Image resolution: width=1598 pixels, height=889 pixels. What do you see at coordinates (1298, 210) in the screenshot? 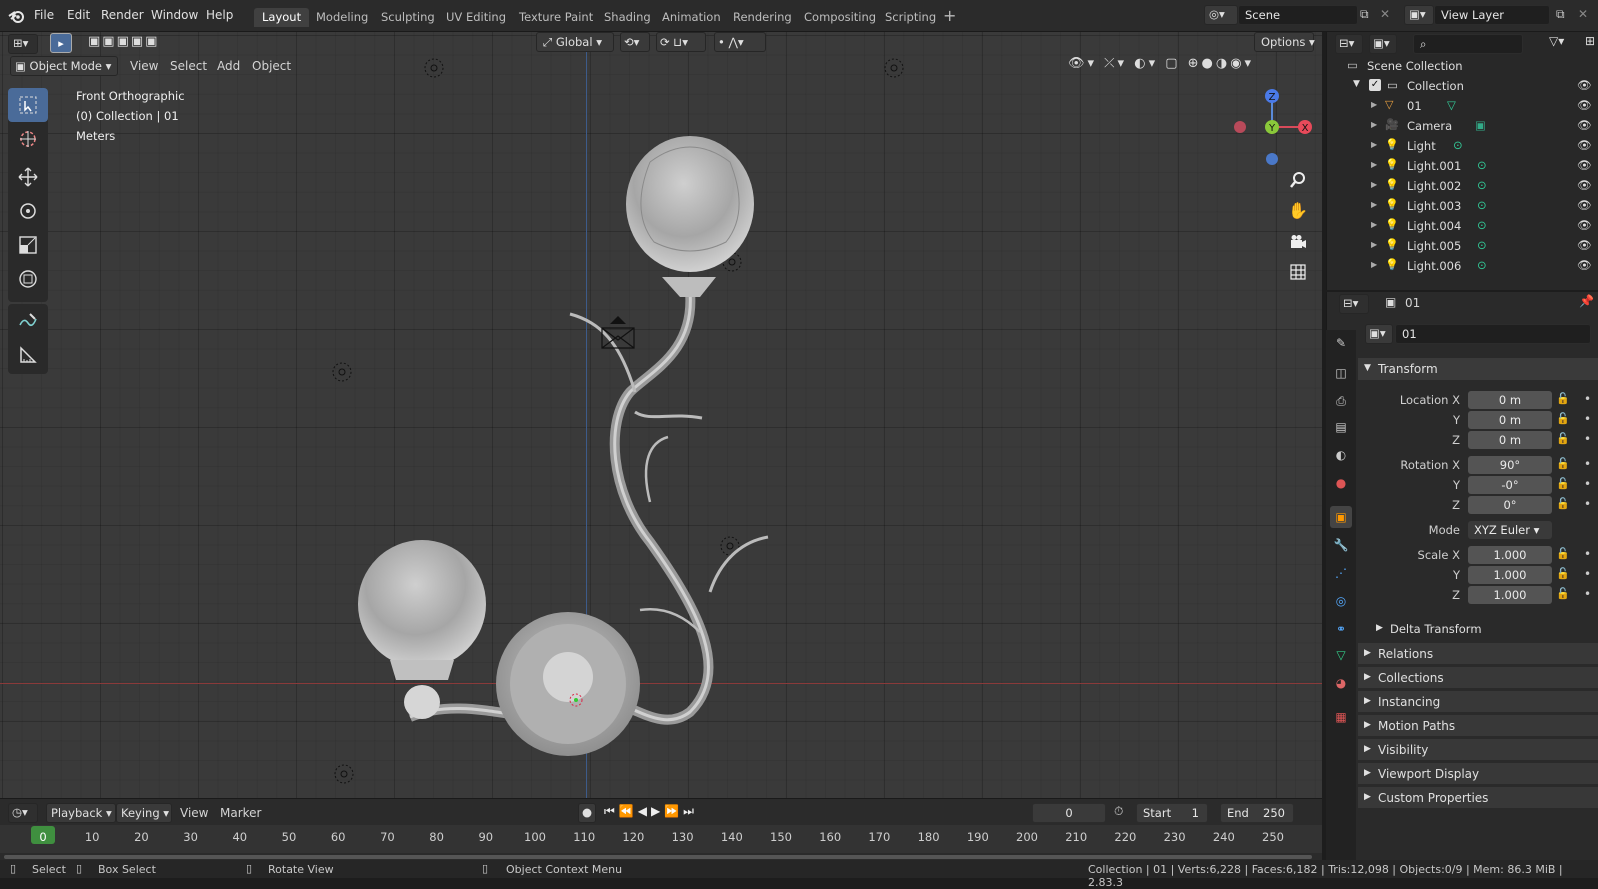
I see `pan-hand-icon: ✋` at bounding box center [1298, 210].